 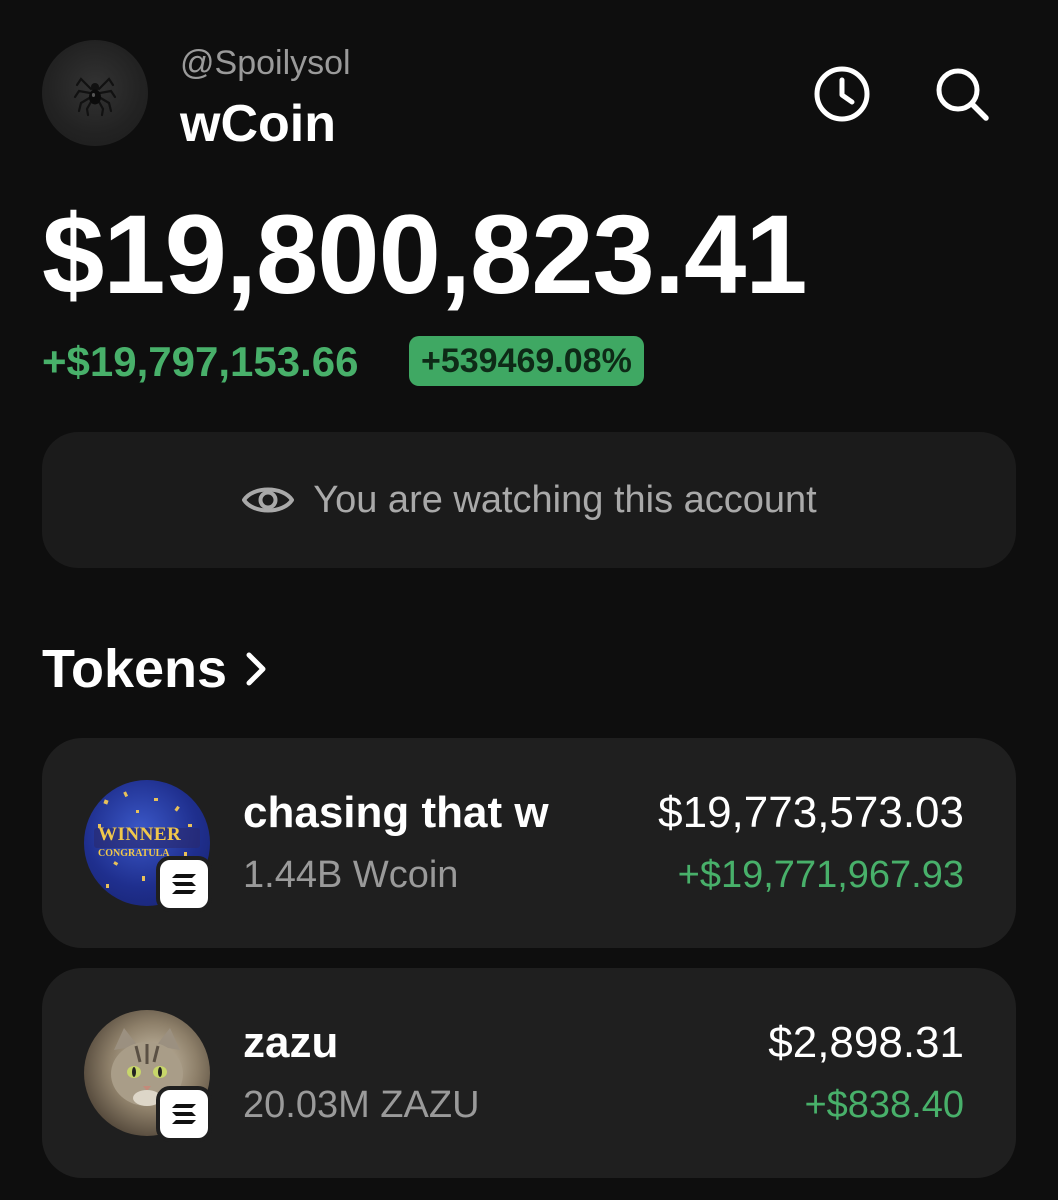 What do you see at coordinates (200, 361) in the screenshot?
I see `balance-change-amount: +$19,797,153.66` at bounding box center [200, 361].